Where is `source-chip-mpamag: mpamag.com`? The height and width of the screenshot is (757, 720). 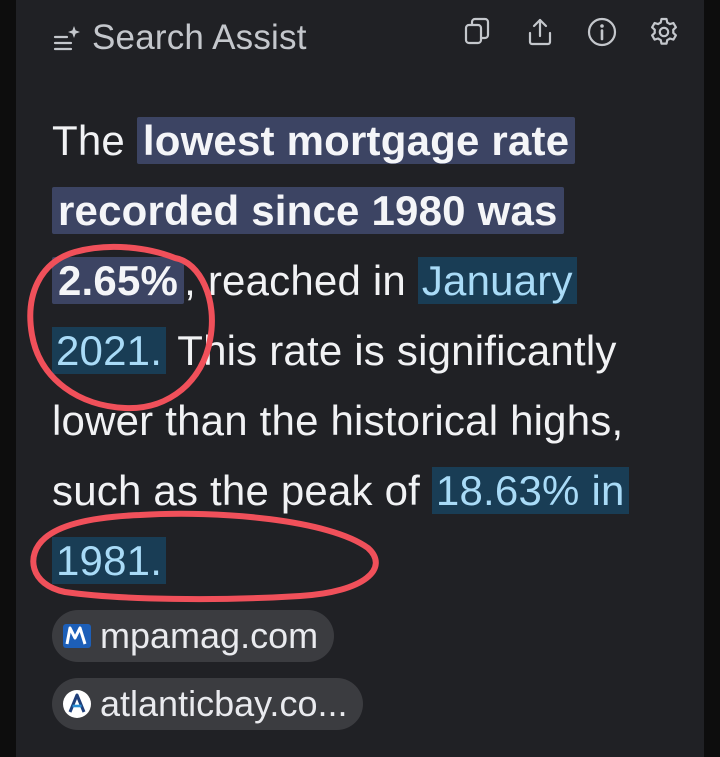 source-chip-mpamag: mpamag.com is located at coordinates (193, 636).